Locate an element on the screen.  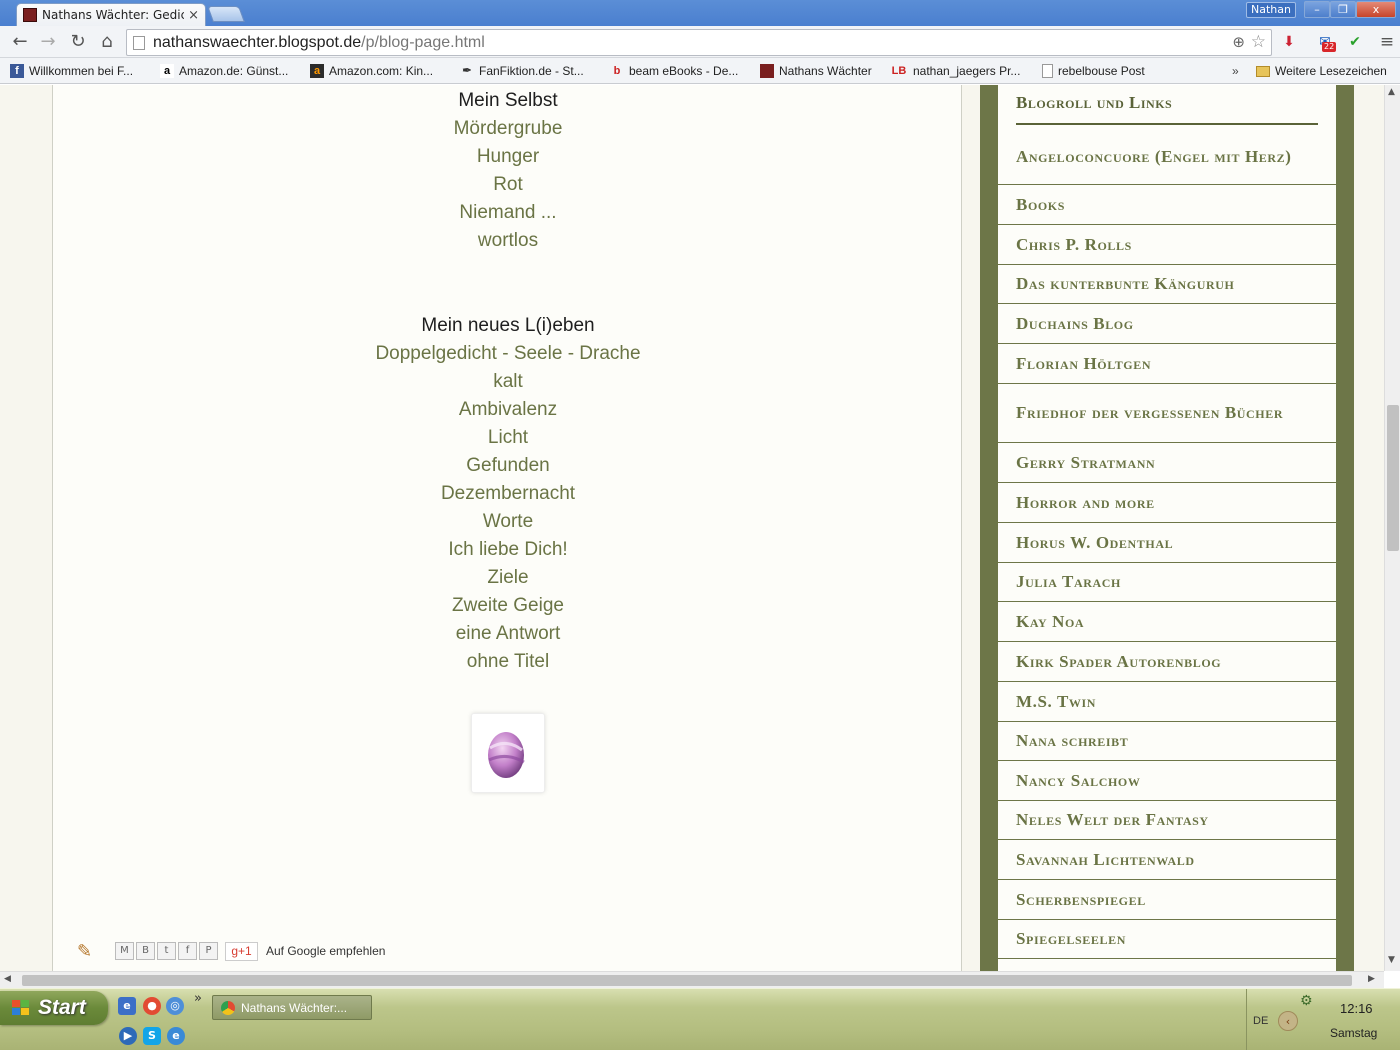
blogroll-link: Neles Welt der Fantasy is located at coordinates (1167, 820).